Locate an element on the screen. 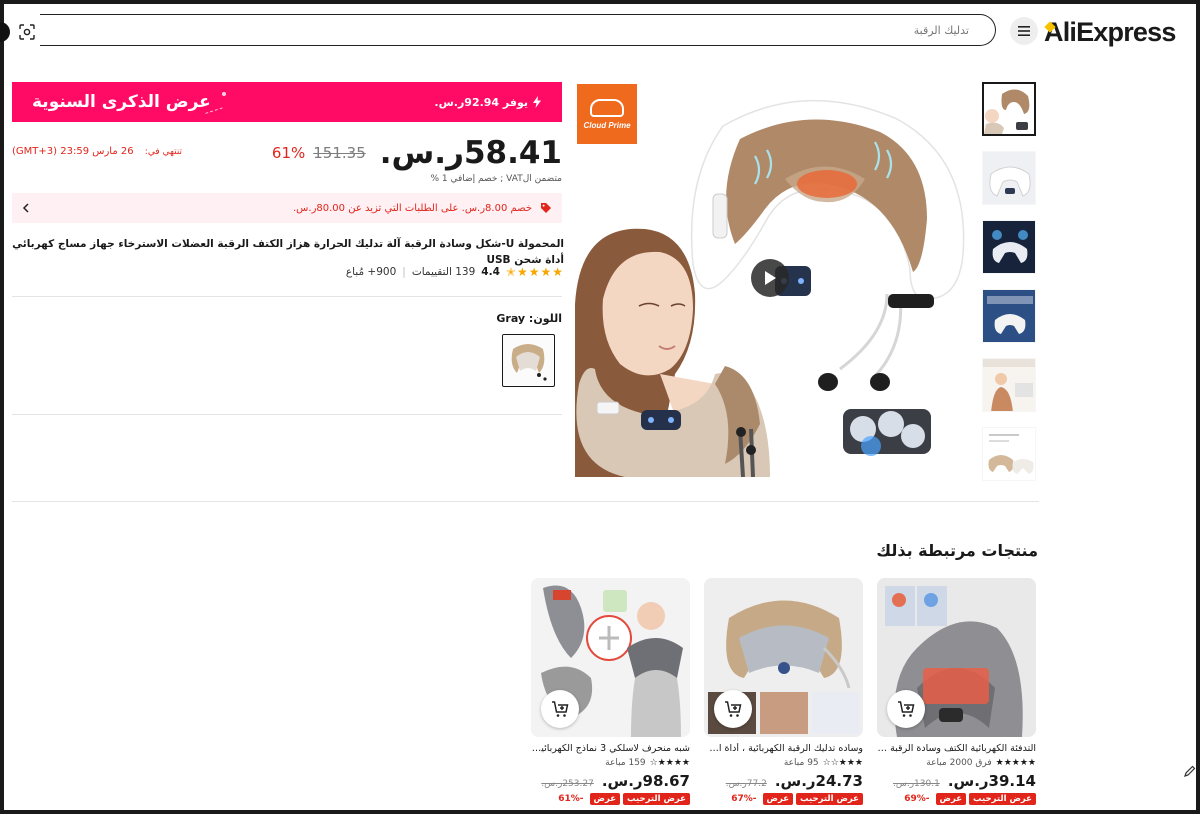 This screenshot has width=1200, height=814. related-products-title: منتجات مرتبطة بذلك is located at coordinates (957, 550).